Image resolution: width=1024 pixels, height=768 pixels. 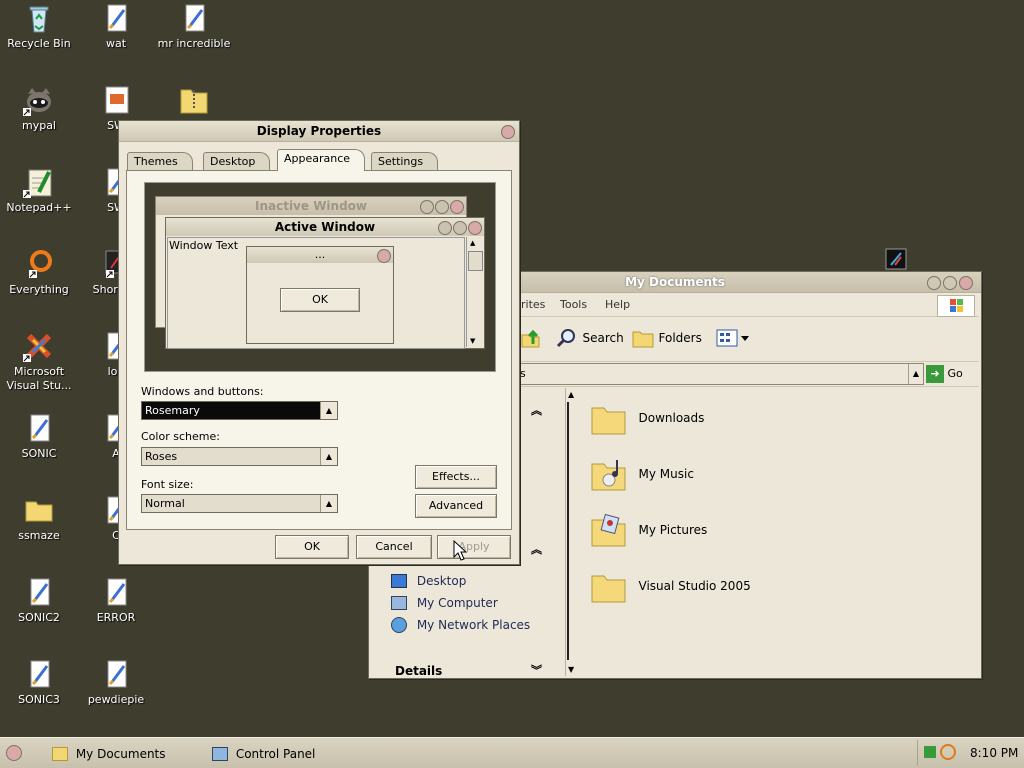 What do you see at coordinates (394, 547) in the screenshot?
I see `cancel-button: Cancel` at bounding box center [394, 547].